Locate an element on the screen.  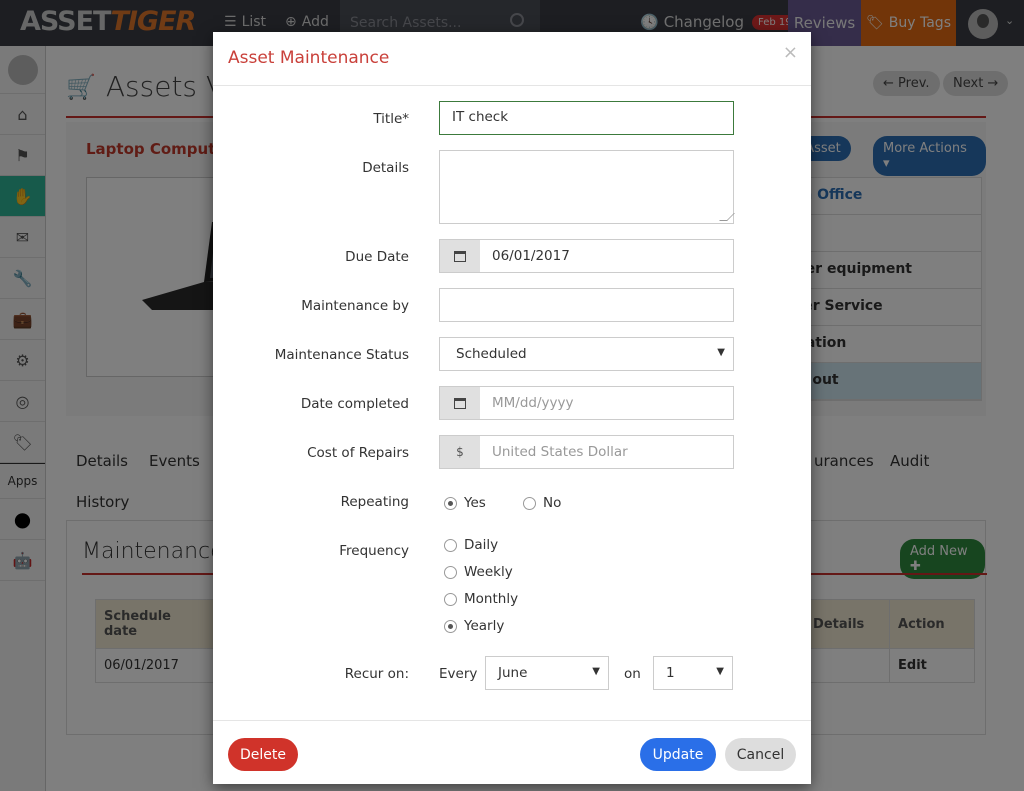
recur-on-label: Recur on: is located at coordinates (376, 674).